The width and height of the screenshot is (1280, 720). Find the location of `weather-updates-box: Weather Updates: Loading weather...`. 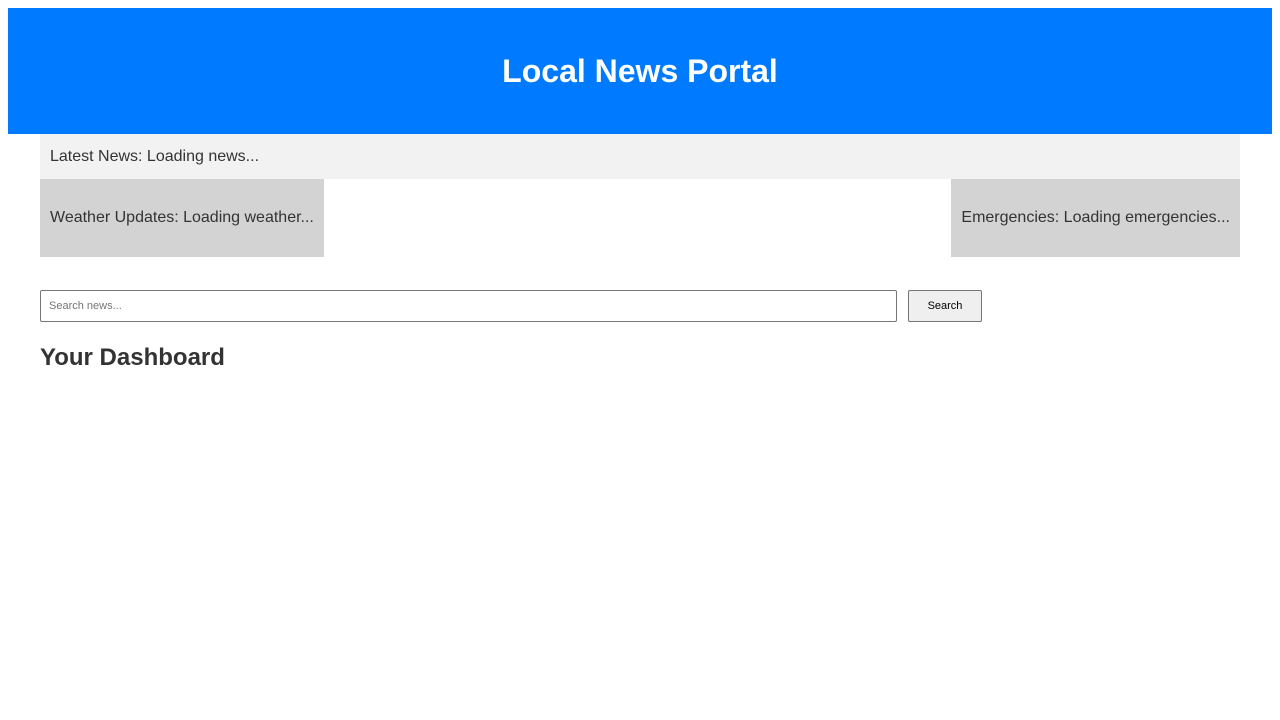

weather-updates-box: Weather Updates: Loading weather... is located at coordinates (182, 218).